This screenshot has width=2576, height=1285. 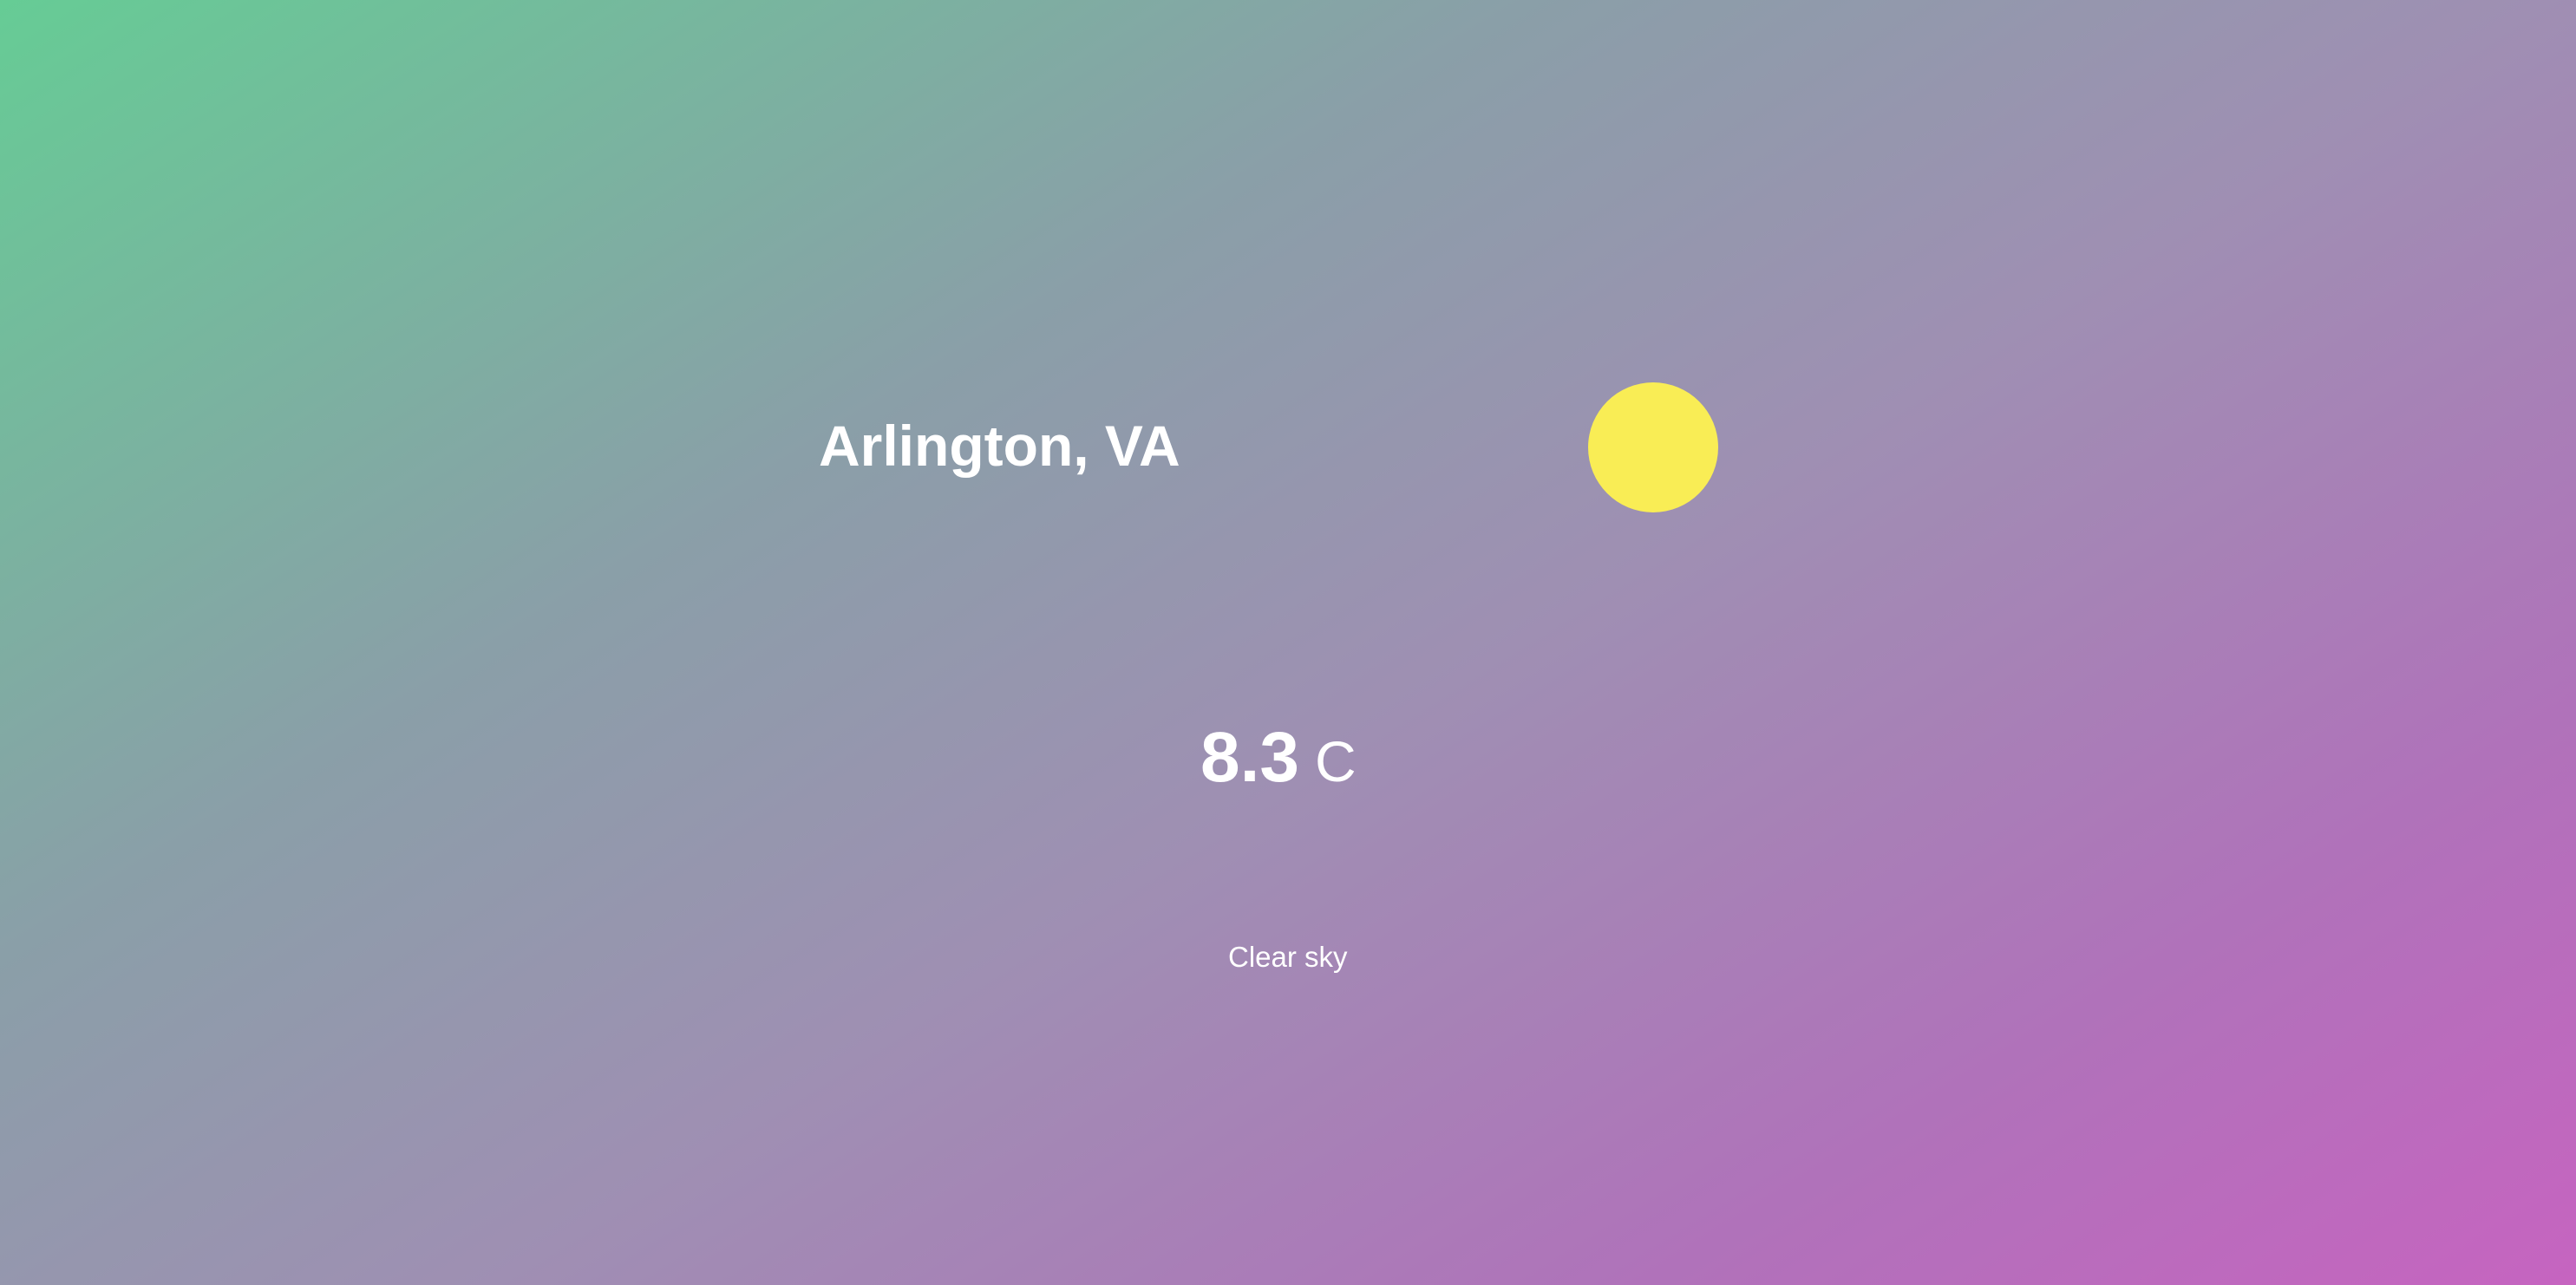 I want to click on temperature-value: 8.3, so click(x=1249, y=757).